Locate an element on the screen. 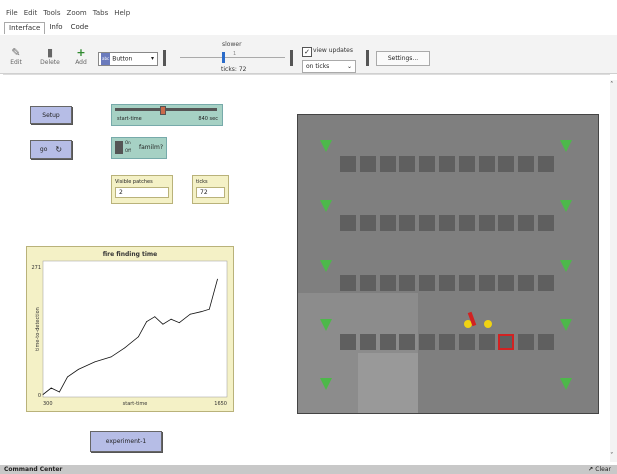 The width and height of the screenshot is (617, 474). expand-icon: ↗ is located at coordinates (590, 469).